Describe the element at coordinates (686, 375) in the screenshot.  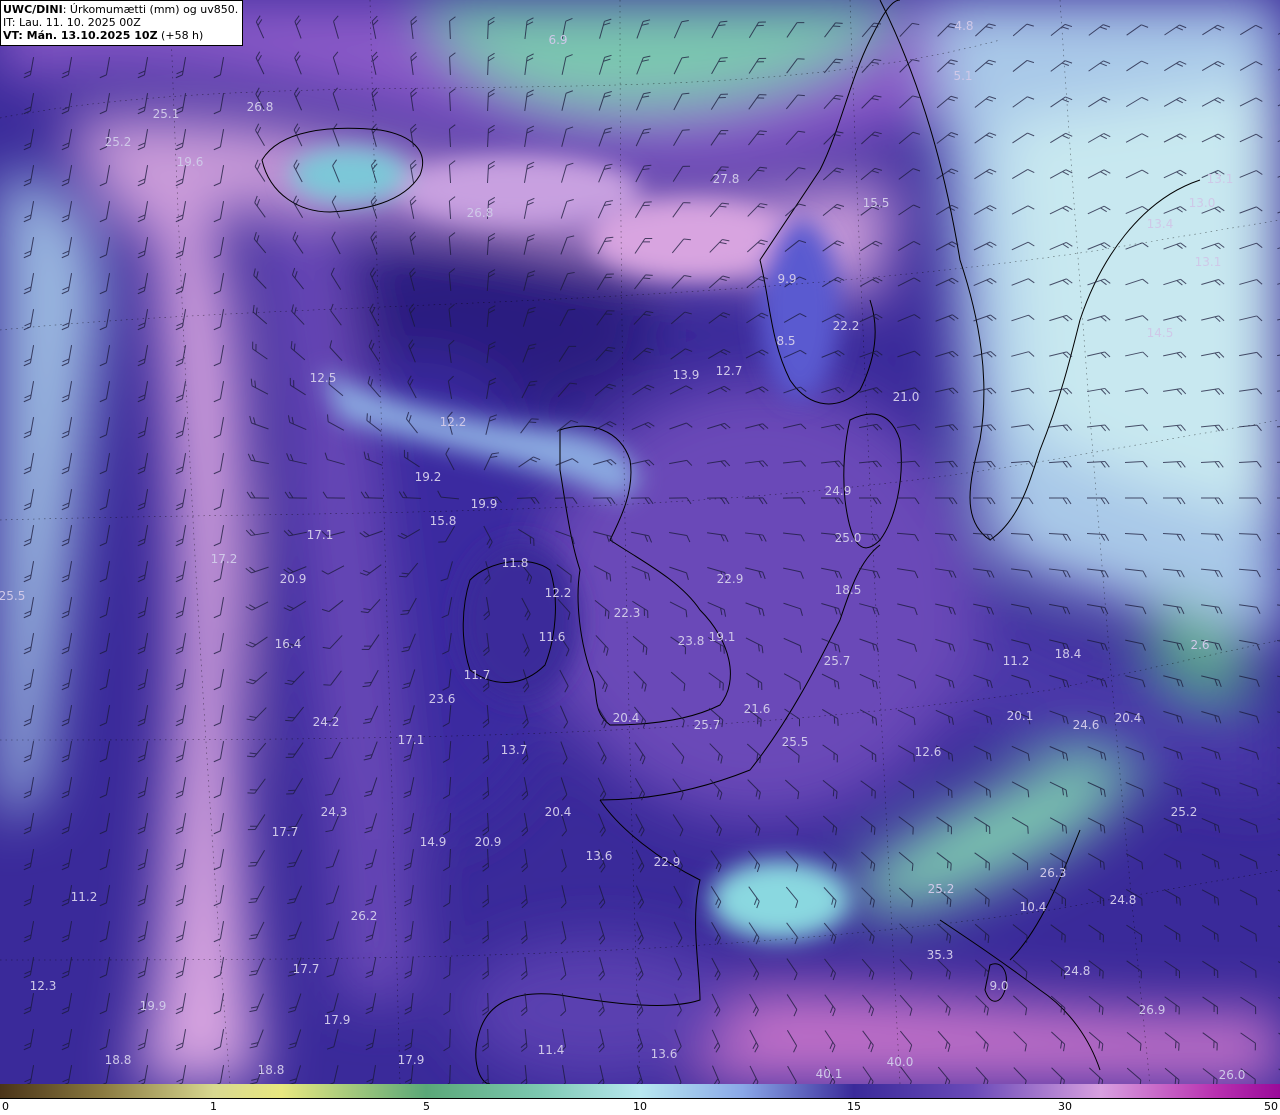
I see `value-label: 13.9` at that location.